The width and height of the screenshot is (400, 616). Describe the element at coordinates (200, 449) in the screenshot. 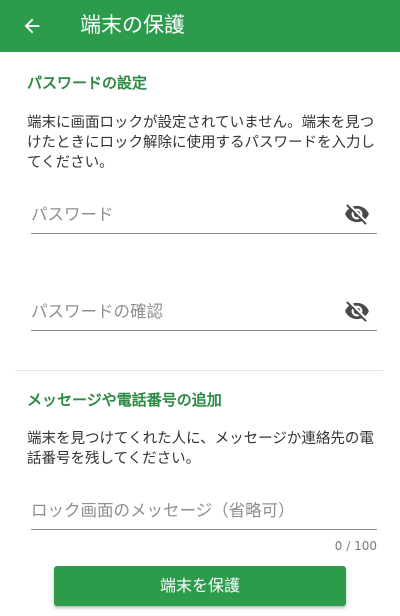

I see `message-section-description: 端末を見つけてくれた人に、メッセージか連絡先の電話番号を残してください。` at that location.